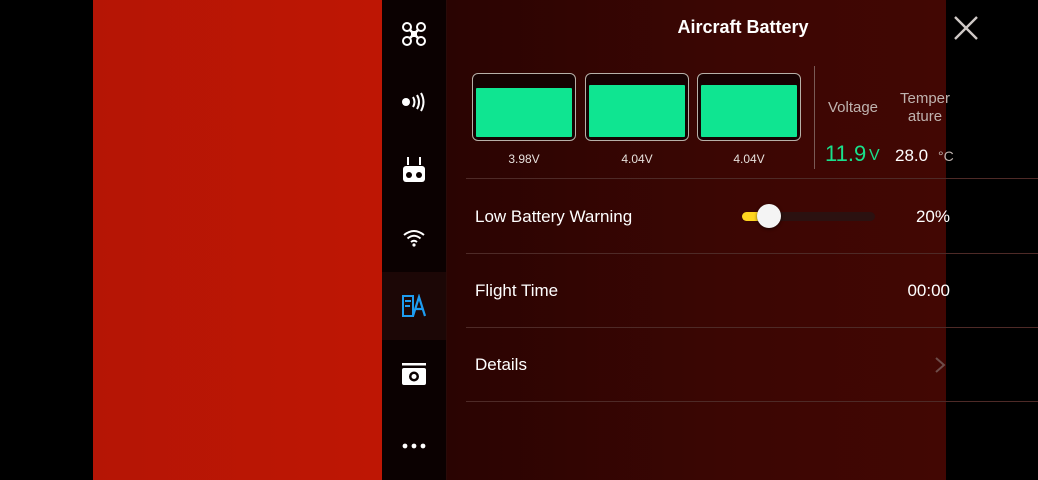  Describe the element at coordinates (992, 240) in the screenshot. I see `screen-edge` at that location.